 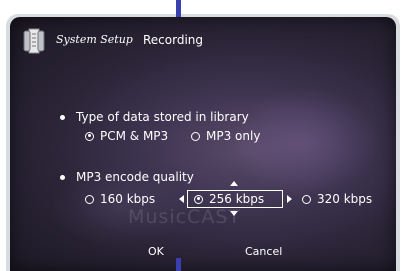 What do you see at coordinates (128, 199) in the screenshot?
I see `option-label: 160 kbps` at bounding box center [128, 199].